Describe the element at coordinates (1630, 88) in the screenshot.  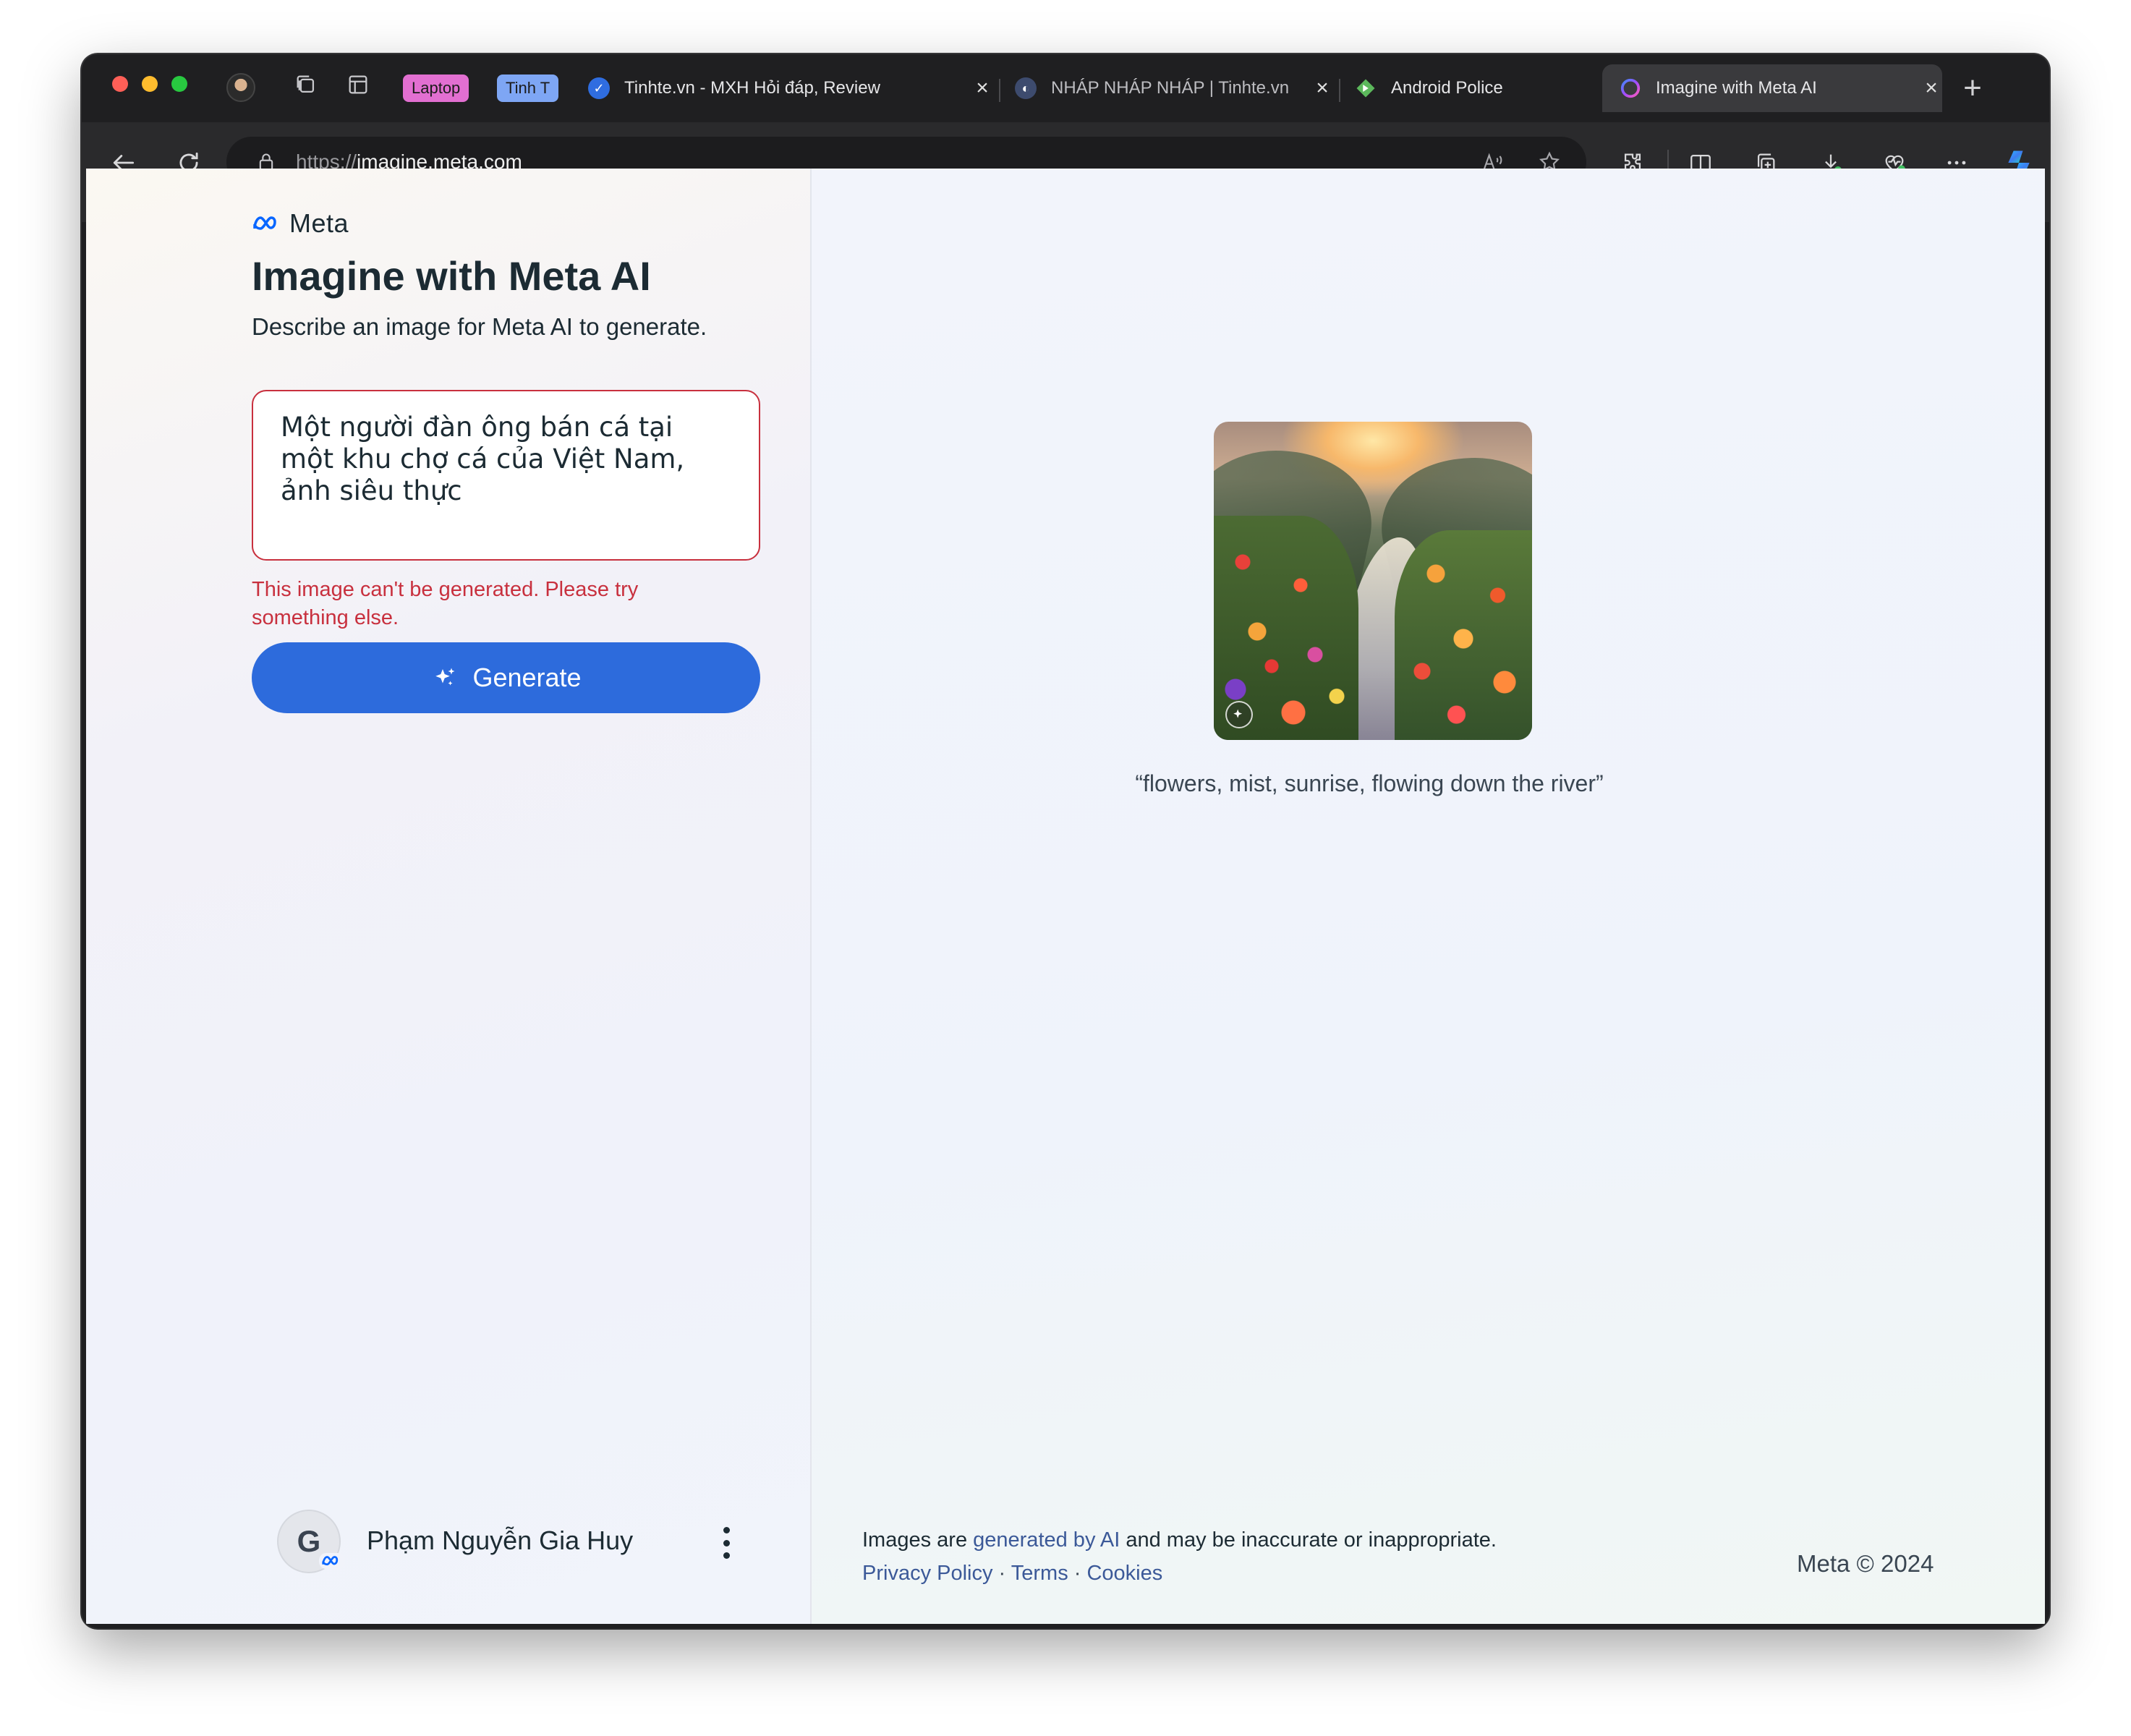
I see `meta-ai-icon` at that location.